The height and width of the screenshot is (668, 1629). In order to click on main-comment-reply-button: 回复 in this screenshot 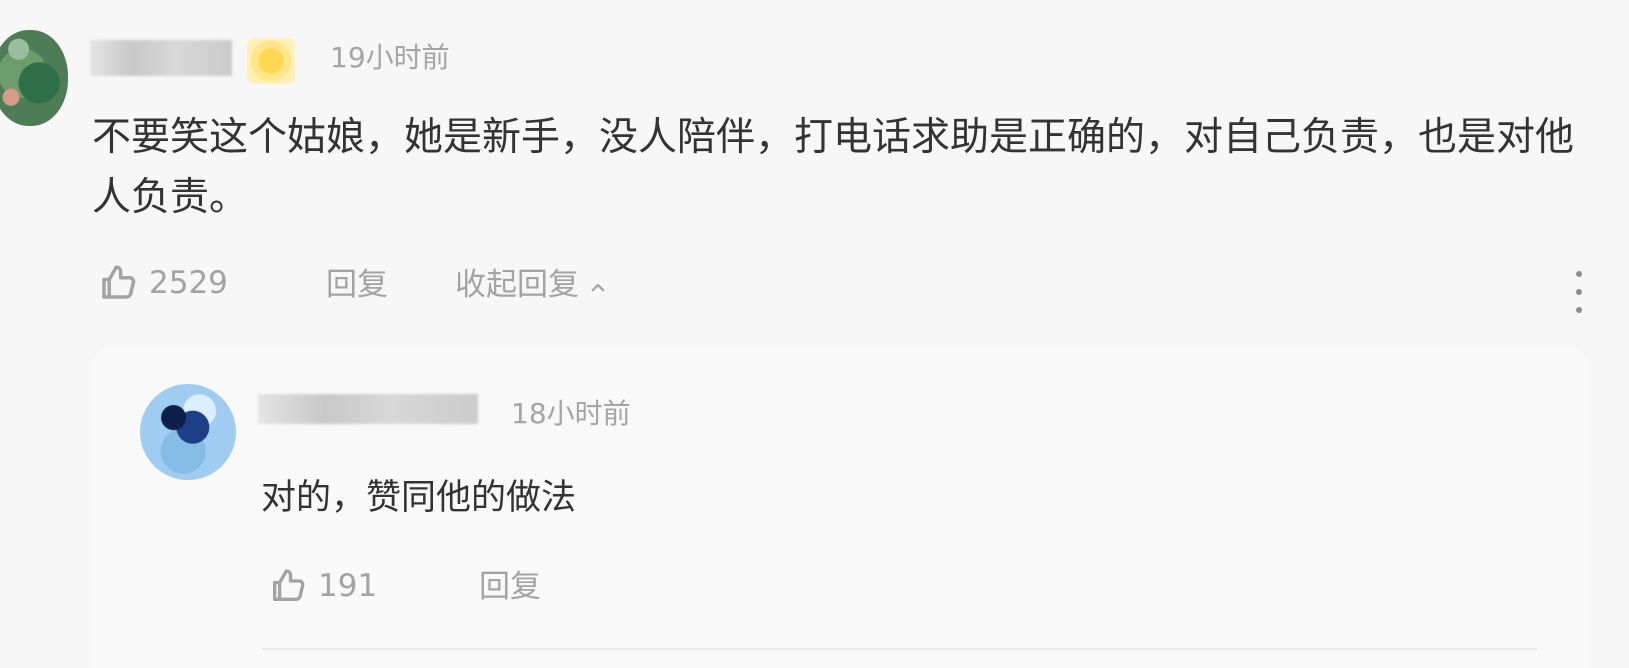, I will do `click(357, 285)`.